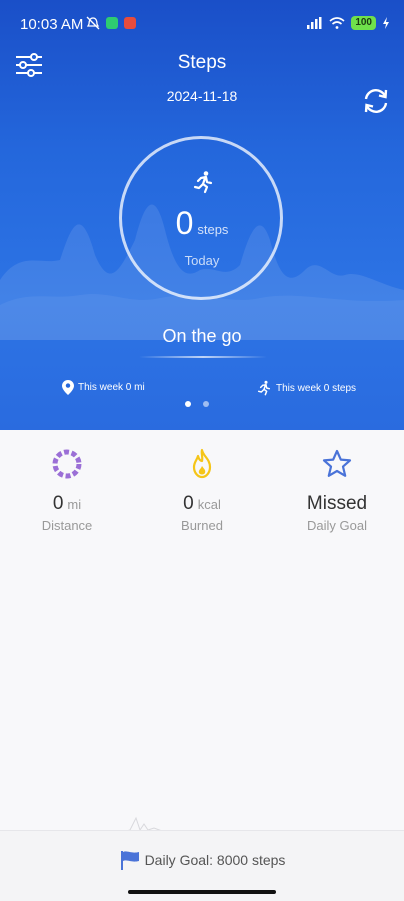 The image size is (404, 901). What do you see at coordinates (74, 504) in the screenshot?
I see `distance-unit: mi` at bounding box center [74, 504].